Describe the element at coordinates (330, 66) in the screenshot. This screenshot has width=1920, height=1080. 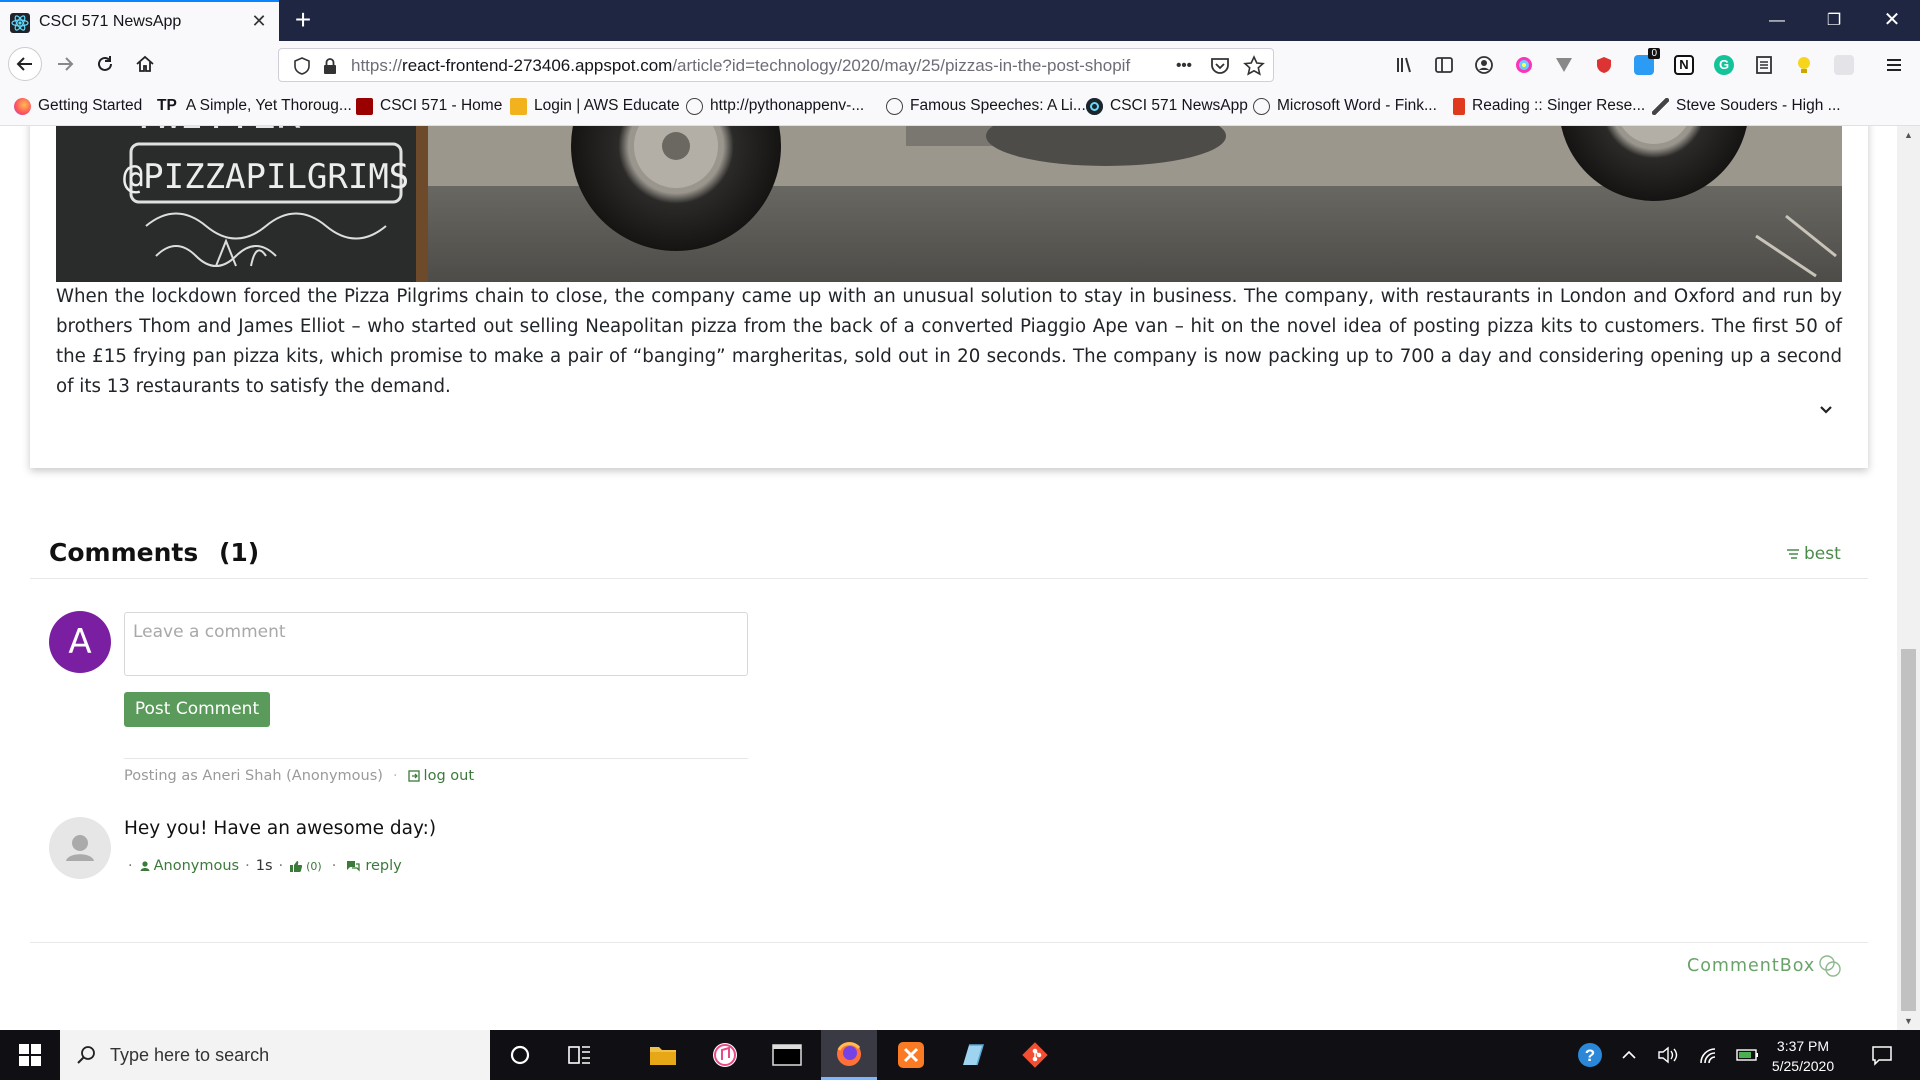
I see `lock-icon` at that location.